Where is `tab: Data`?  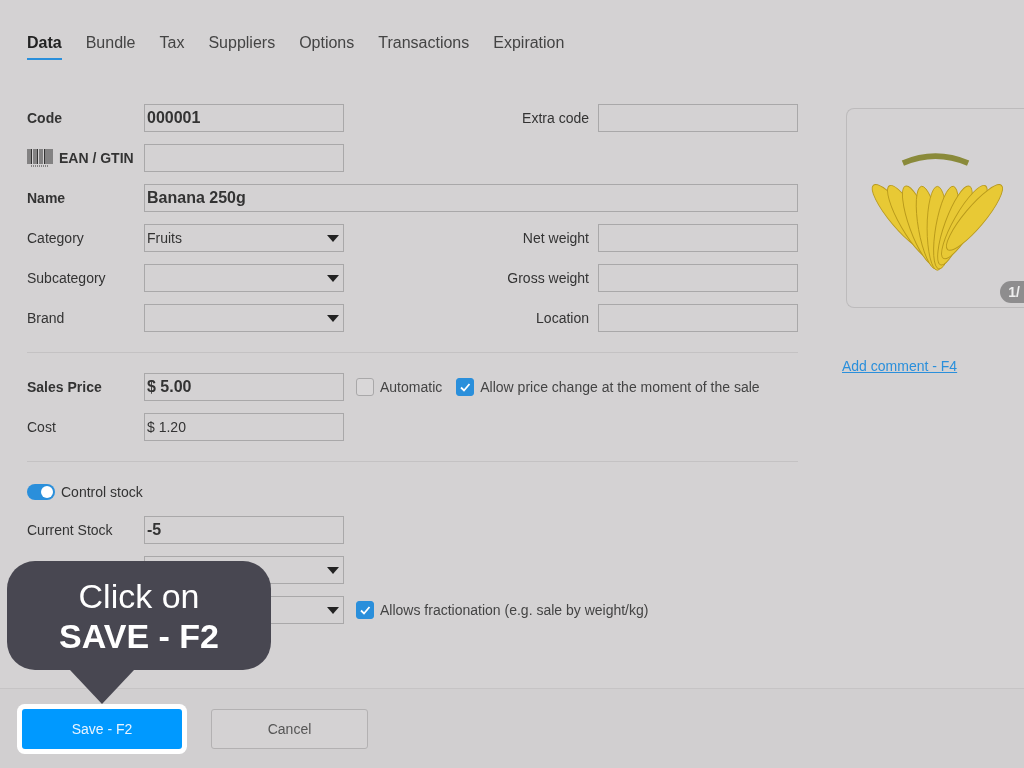 tab: Data is located at coordinates (44, 47).